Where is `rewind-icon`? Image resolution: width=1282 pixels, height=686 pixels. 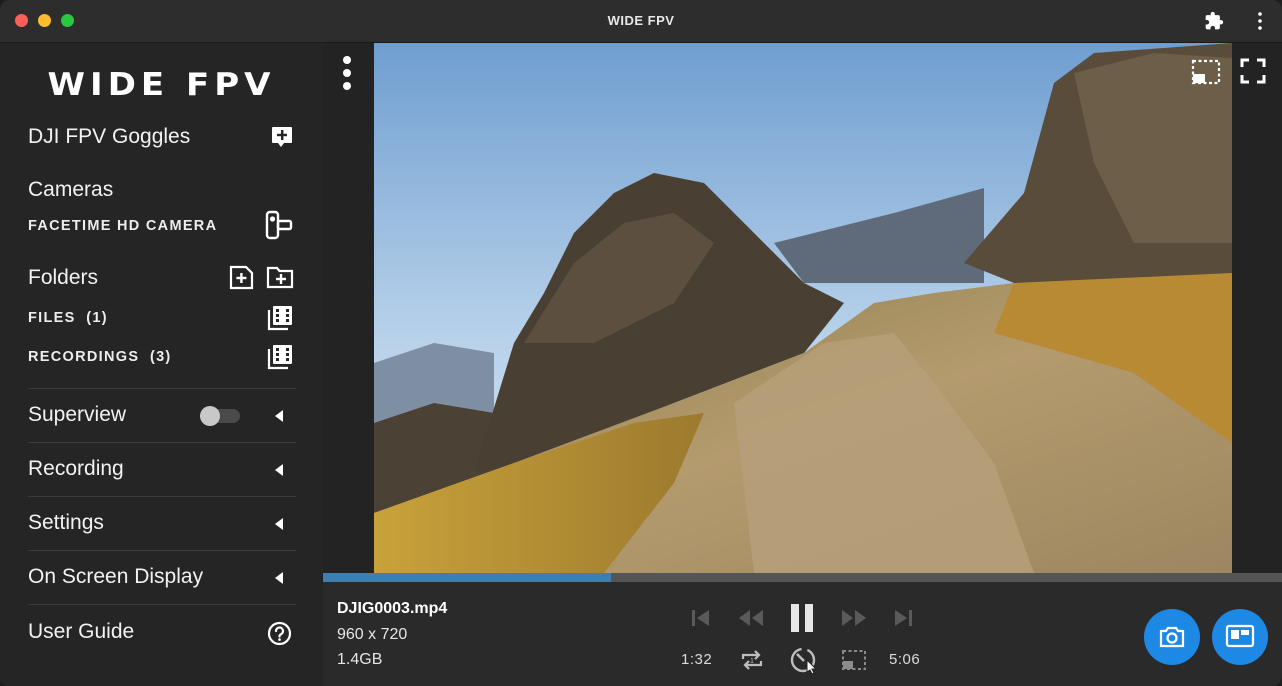 rewind-icon is located at coordinates (751, 618).